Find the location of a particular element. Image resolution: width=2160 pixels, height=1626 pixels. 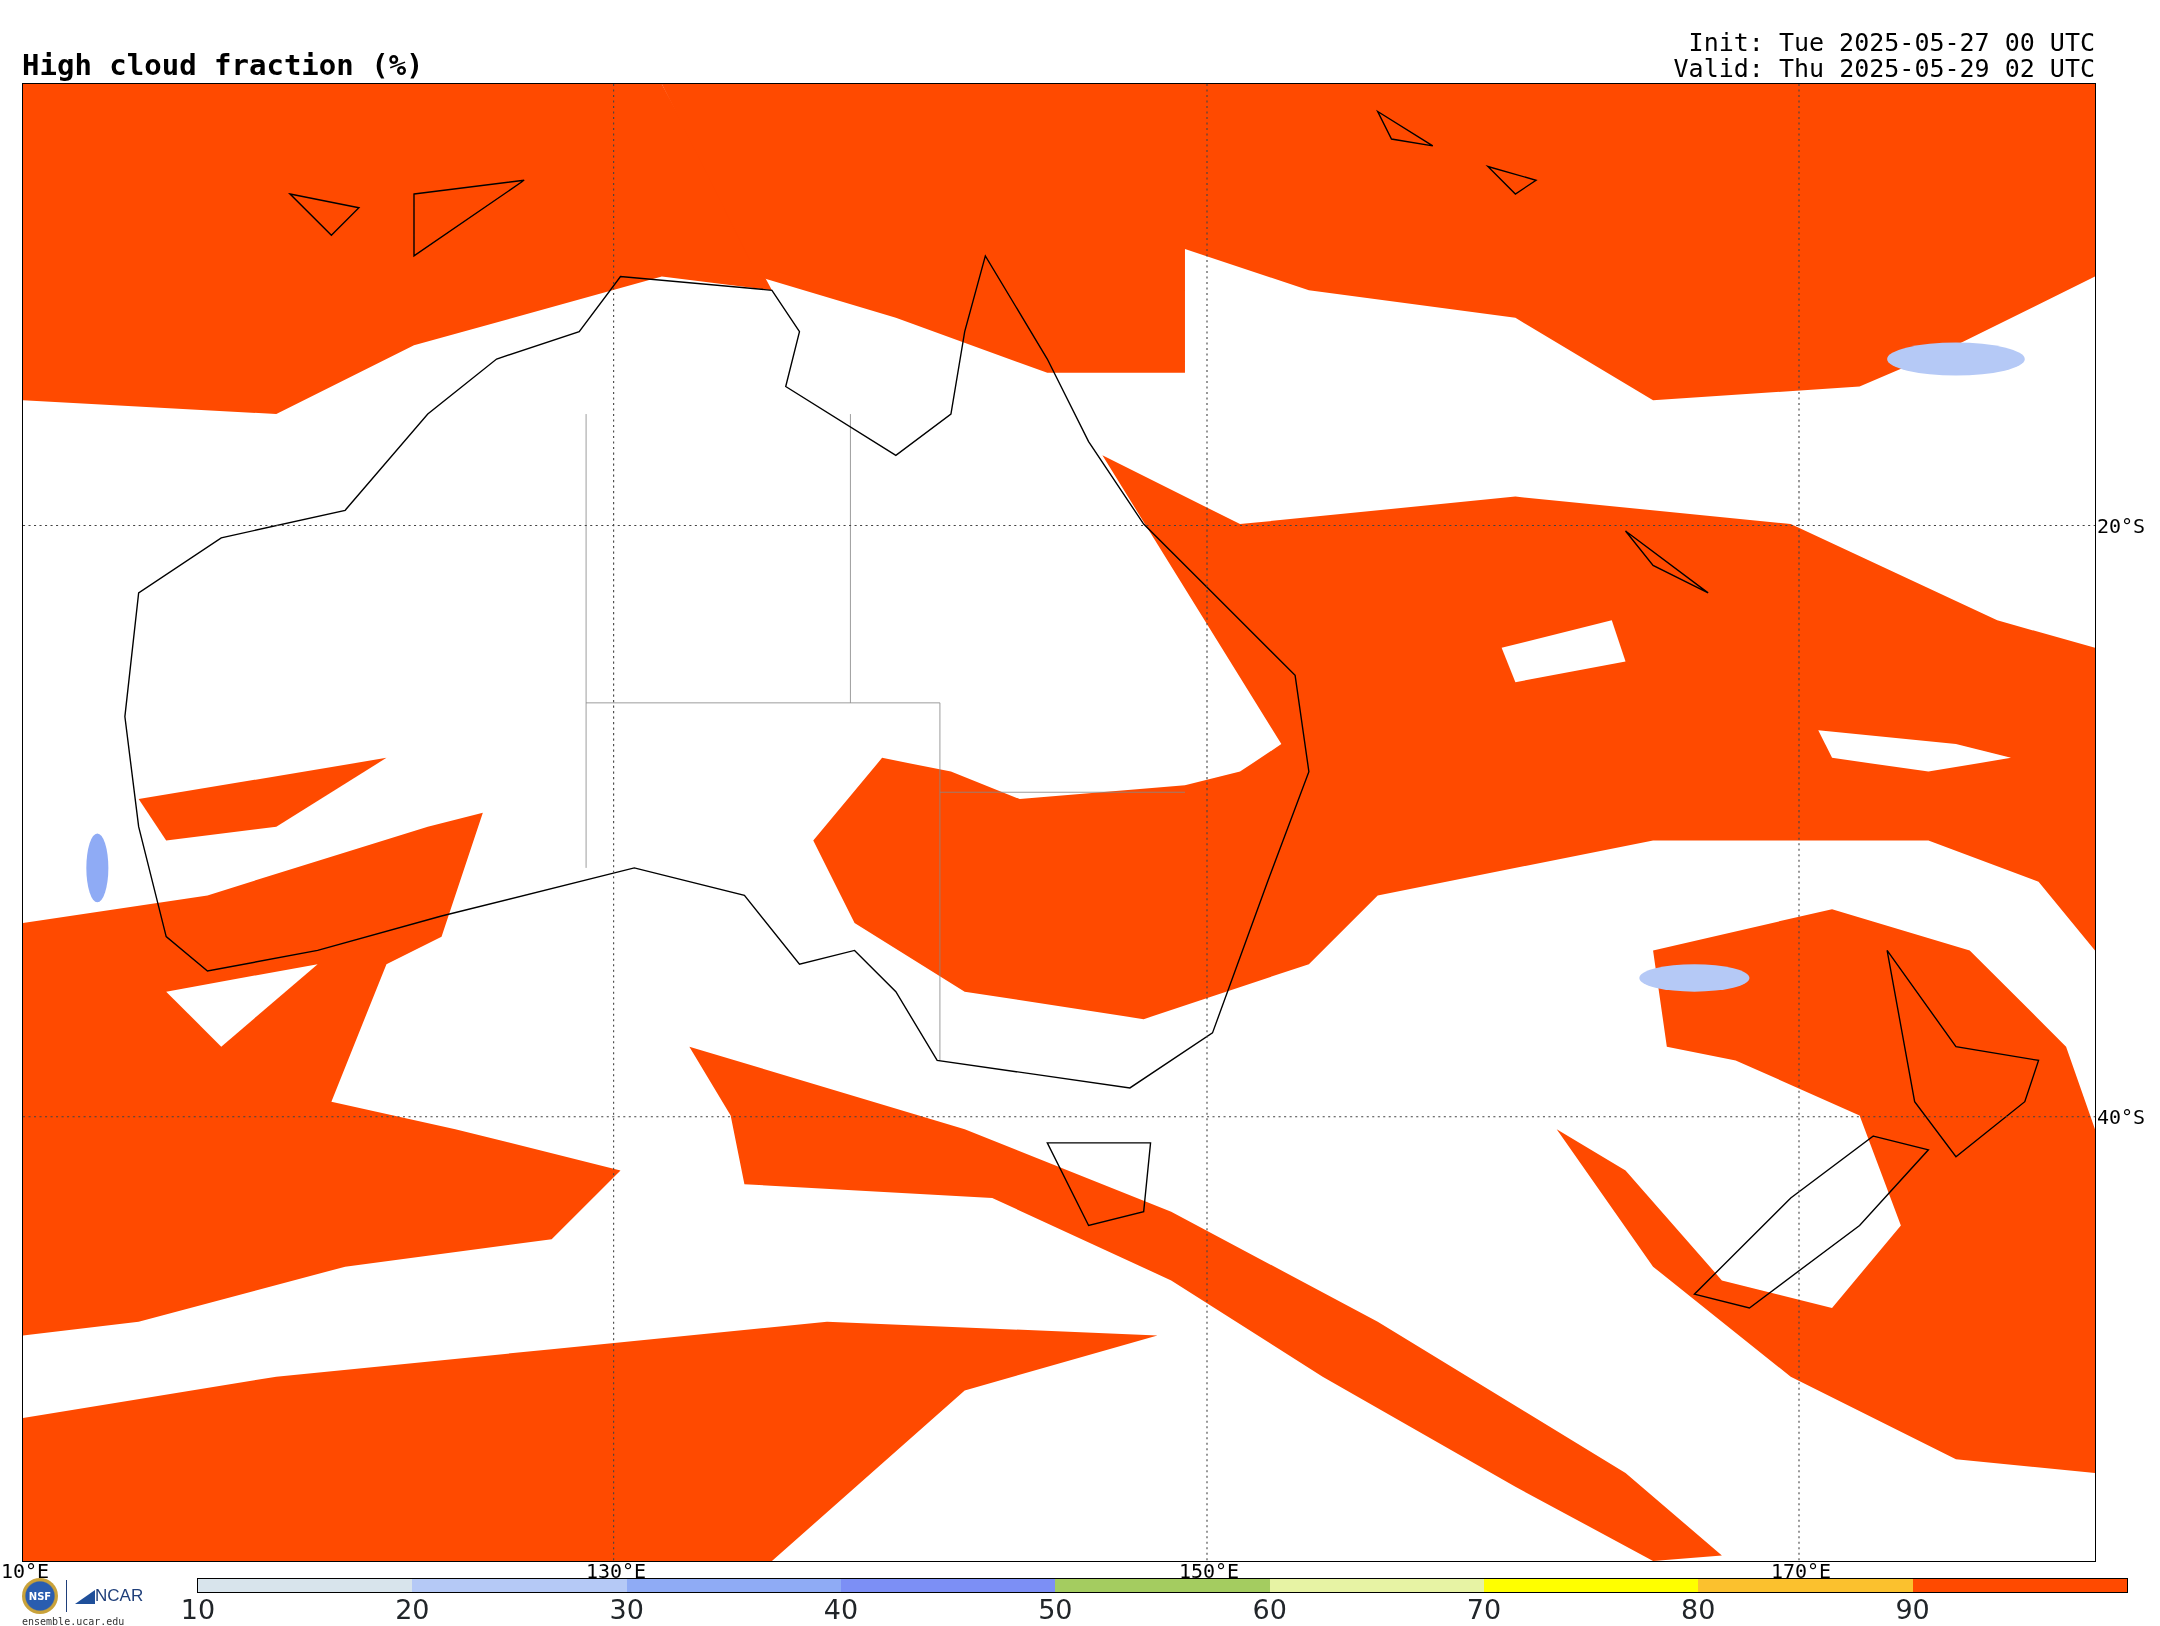

ncar-logo: NCAR is located at coordinates (109, 1596).